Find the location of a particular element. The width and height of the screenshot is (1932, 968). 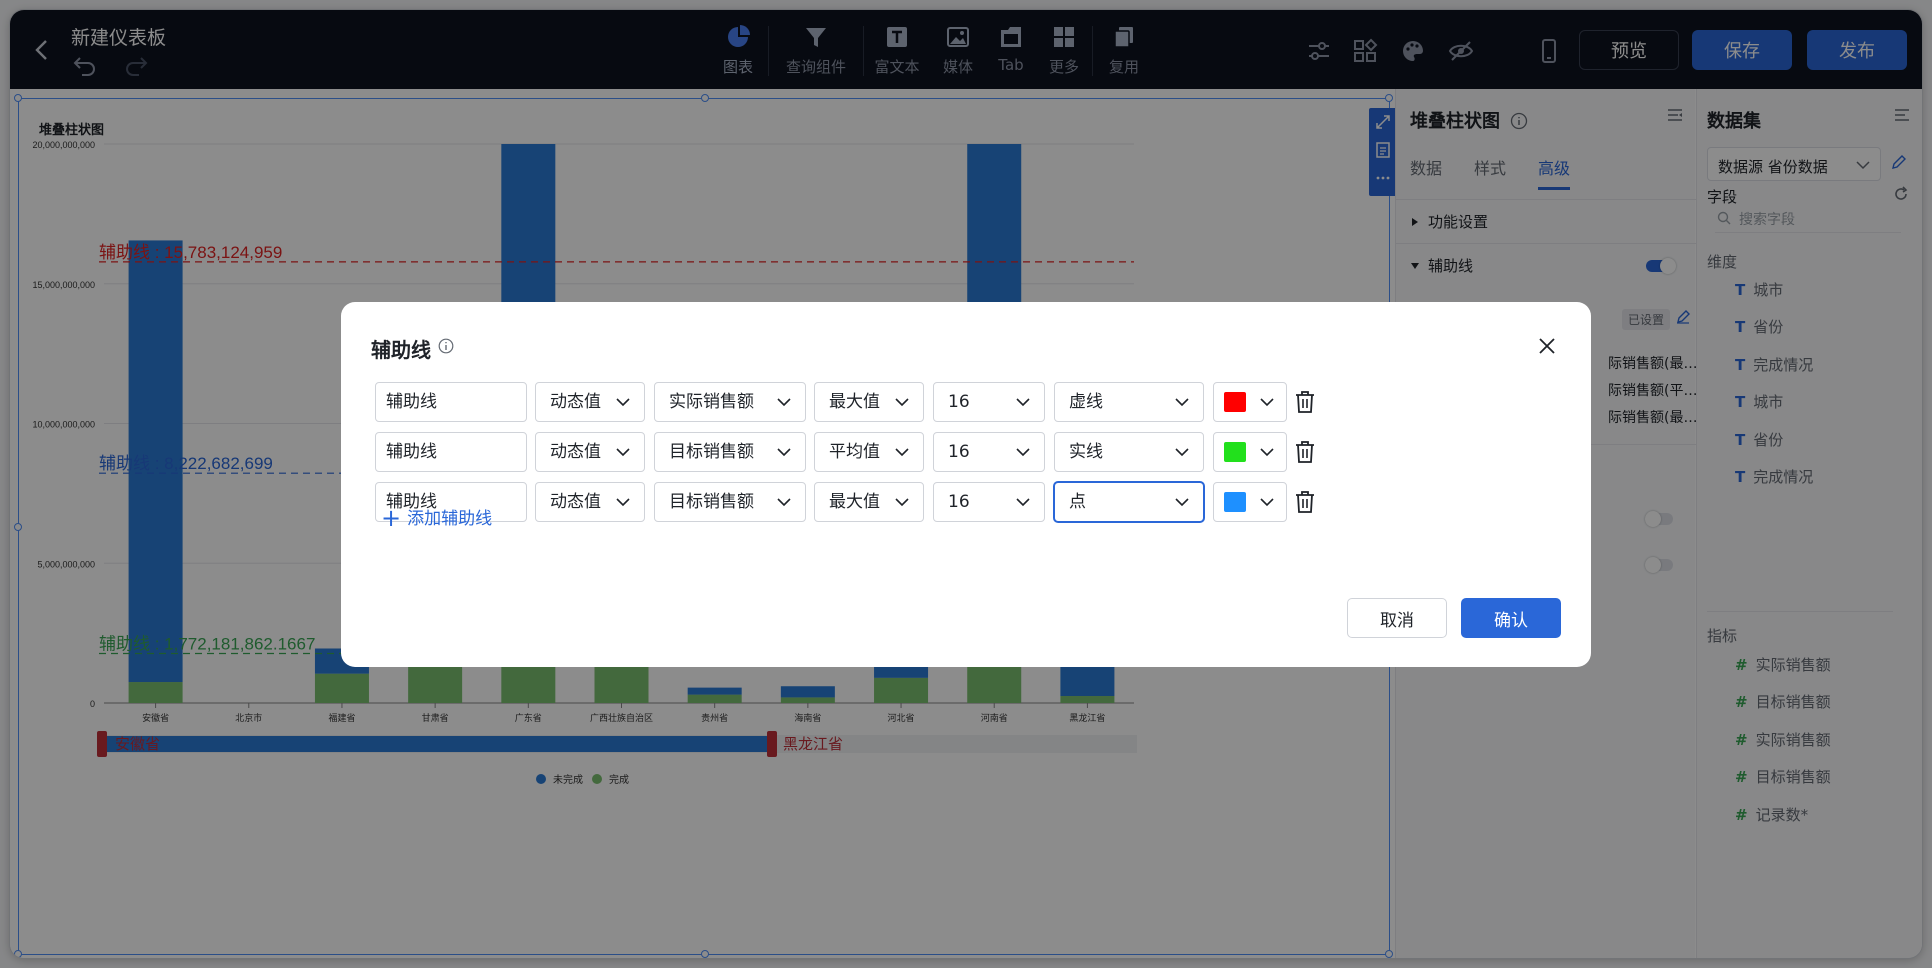

select-value: 实线 is located at coordinates (1086, 452).